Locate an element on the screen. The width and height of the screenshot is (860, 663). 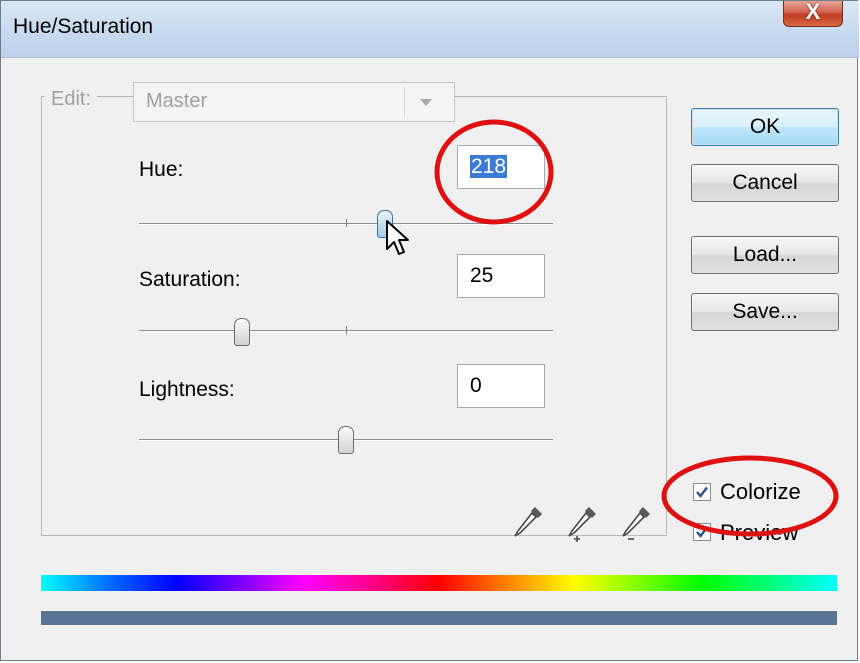
eyedropper-plus-icon is located at coordinates (582, 524).